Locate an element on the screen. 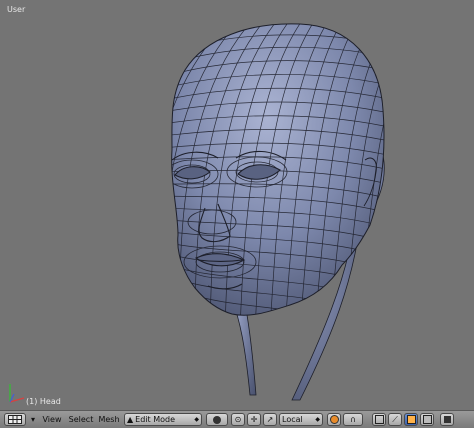 The width and height of the screenshot is (474, 428). viewport-grid-icon is located at coordinates (15, 419).